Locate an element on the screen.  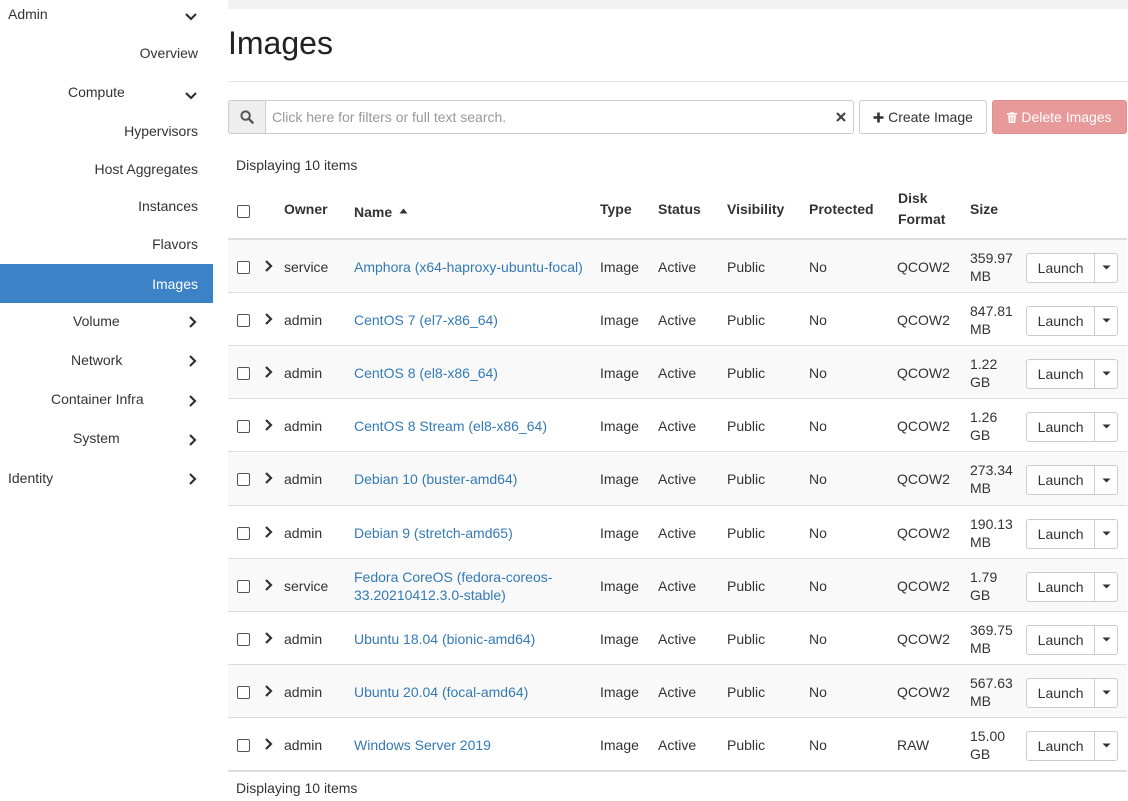
image-name-link: CentOS 8 Stream (el8-x86_64) is located at coordinates (450, 426).